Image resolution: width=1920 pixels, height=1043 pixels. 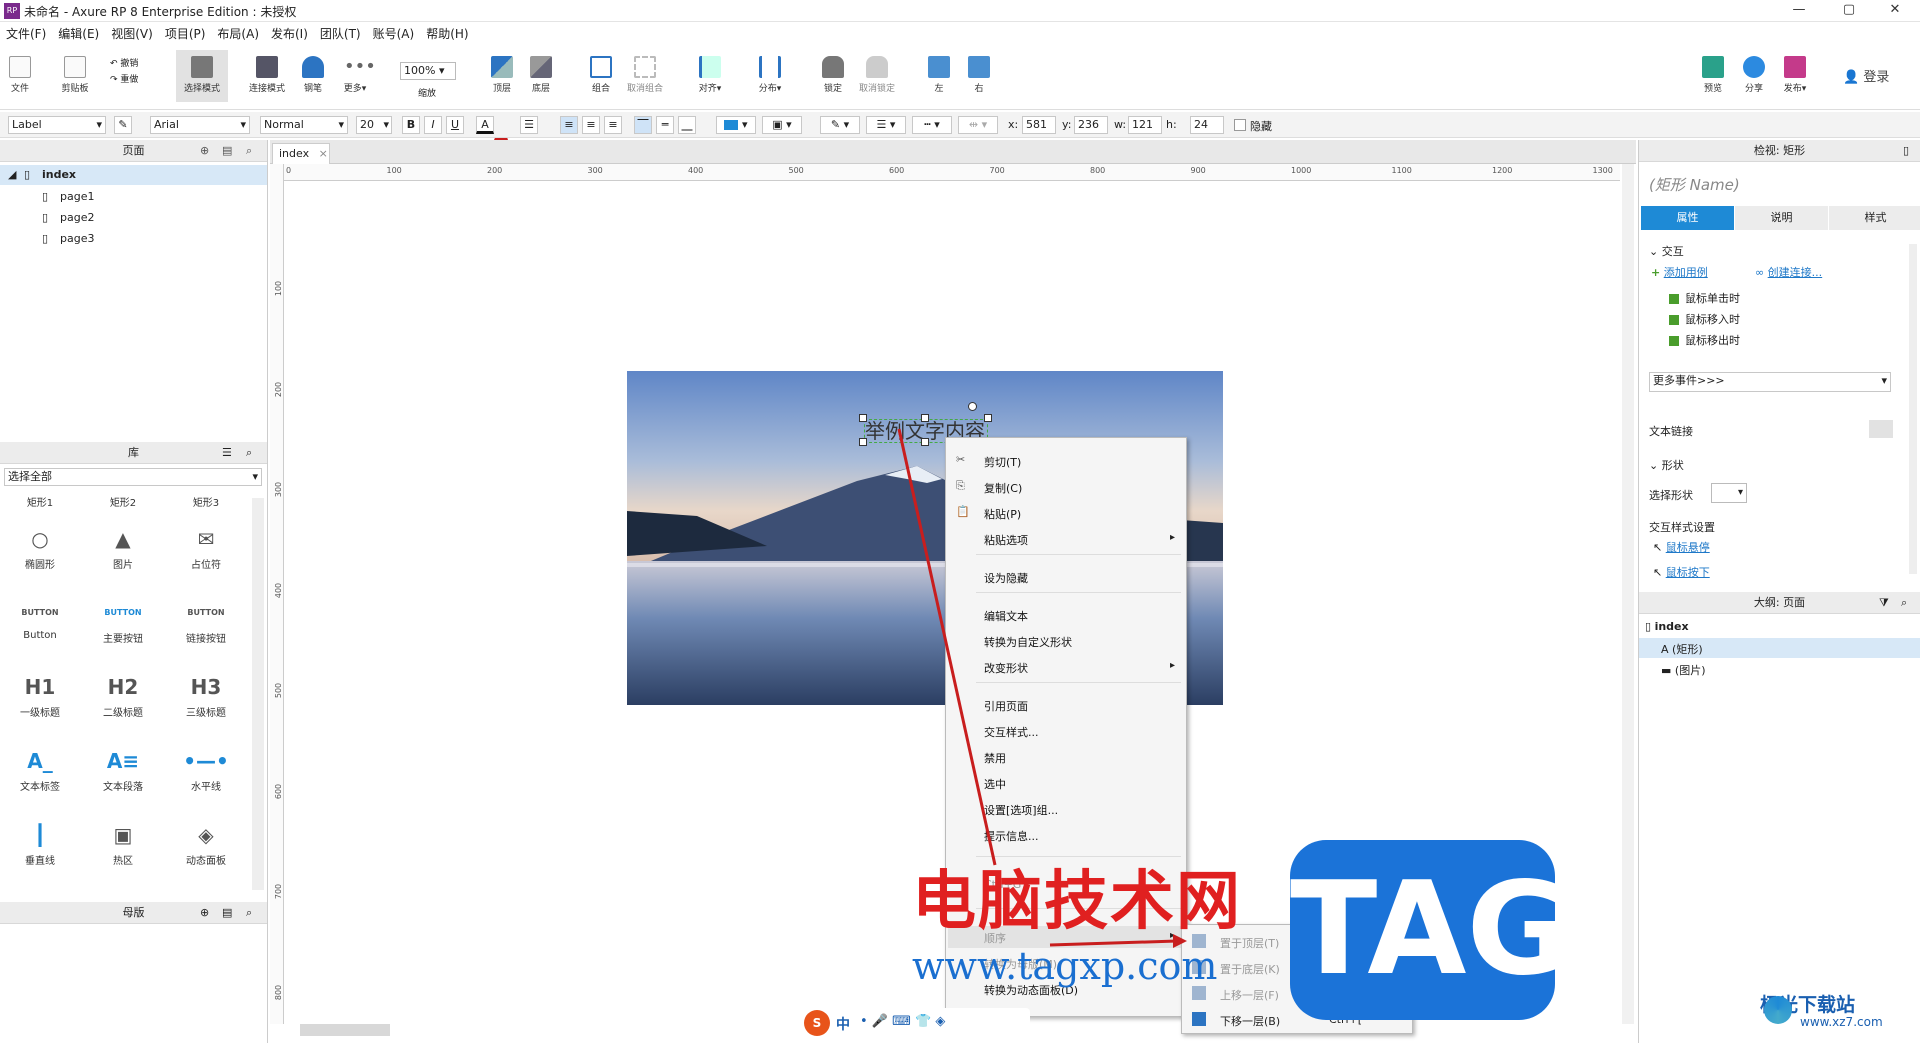 What do you see at coordinates (40, 842) in the screenshot?
I see `library-item: ┃ 垂直线` at bounding box center [40, 842].